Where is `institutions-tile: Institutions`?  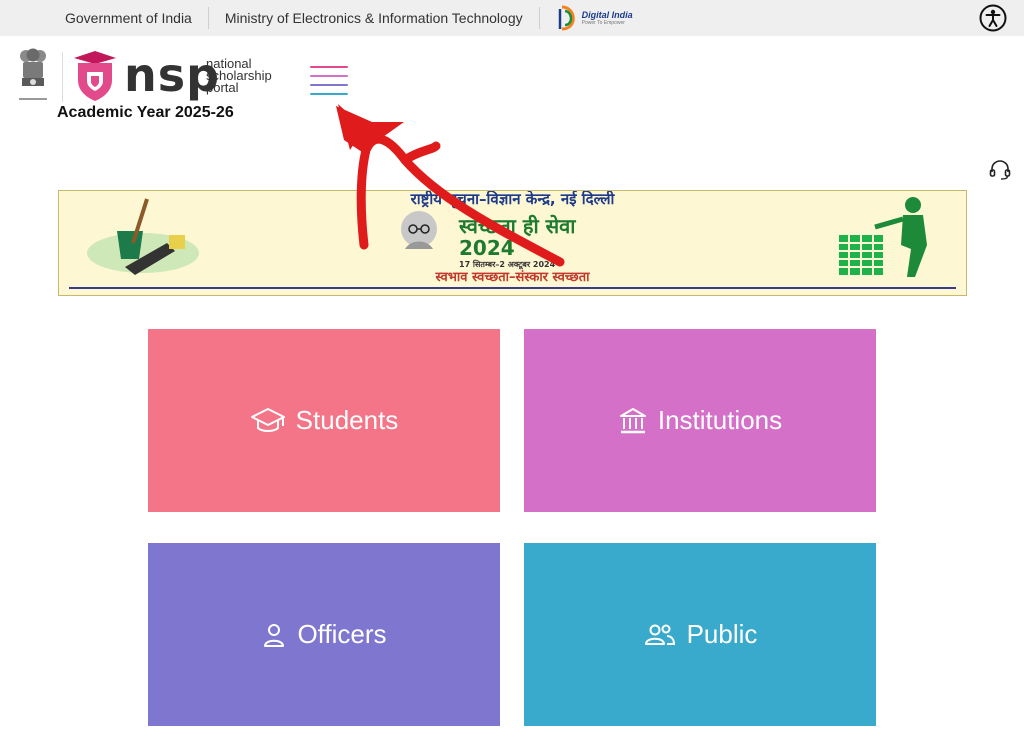 institutions-tile: Institutions is located at coordinates (700, 420).